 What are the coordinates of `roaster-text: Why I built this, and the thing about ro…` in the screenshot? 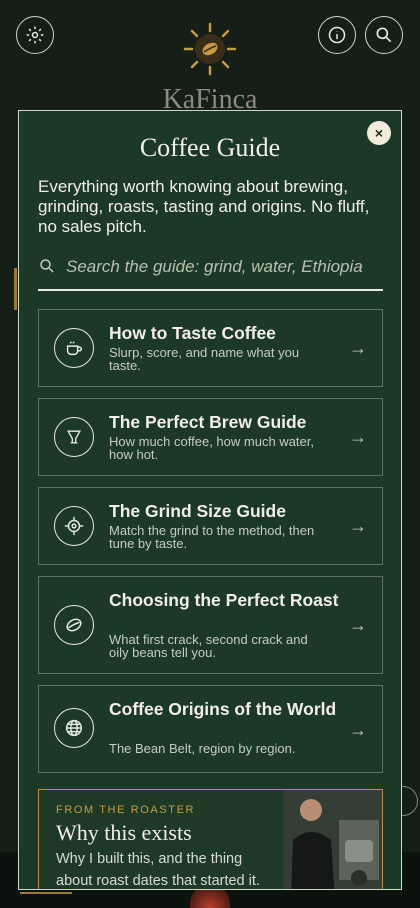 It's located at (158, 870).